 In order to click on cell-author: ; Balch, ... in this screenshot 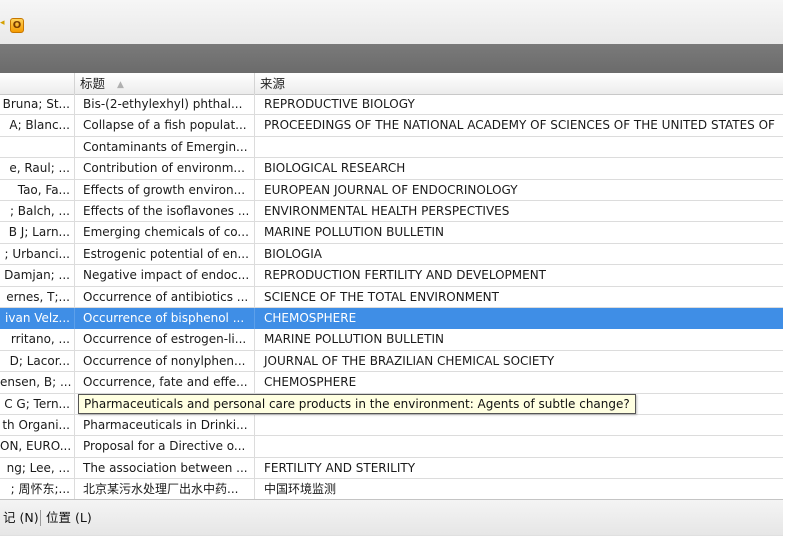, I will do `click(37, 211)`.